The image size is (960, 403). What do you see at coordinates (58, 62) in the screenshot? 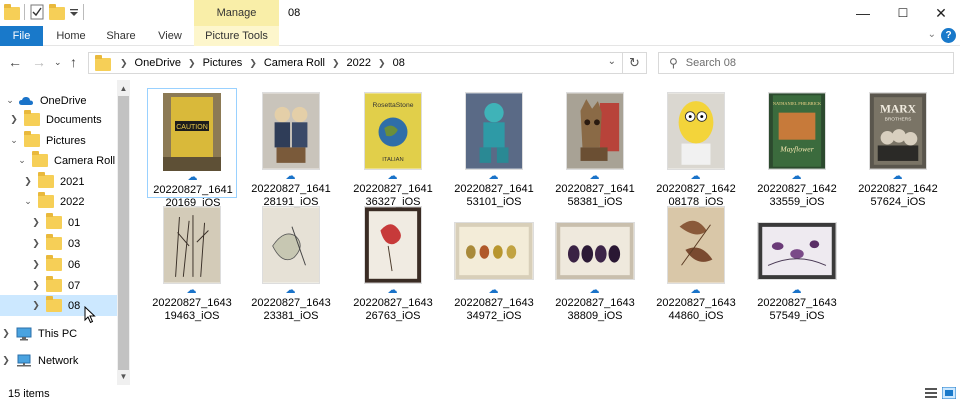
I see `recent-locations-icon: ⌄` at bounding box center [58, 62].